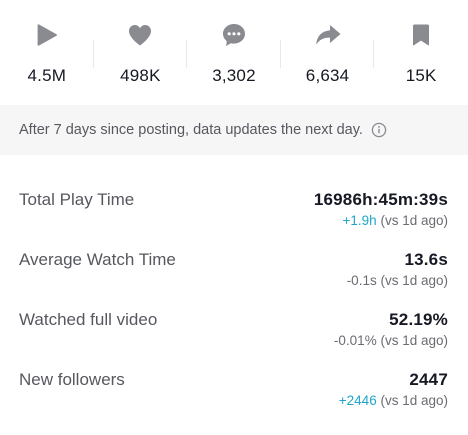 This screenshot has width=468, height=435. What do you see at coordinates (47, 56) in the screenshot?
I see `stat-plays: 4.5M` at bounding box center [47, 56].